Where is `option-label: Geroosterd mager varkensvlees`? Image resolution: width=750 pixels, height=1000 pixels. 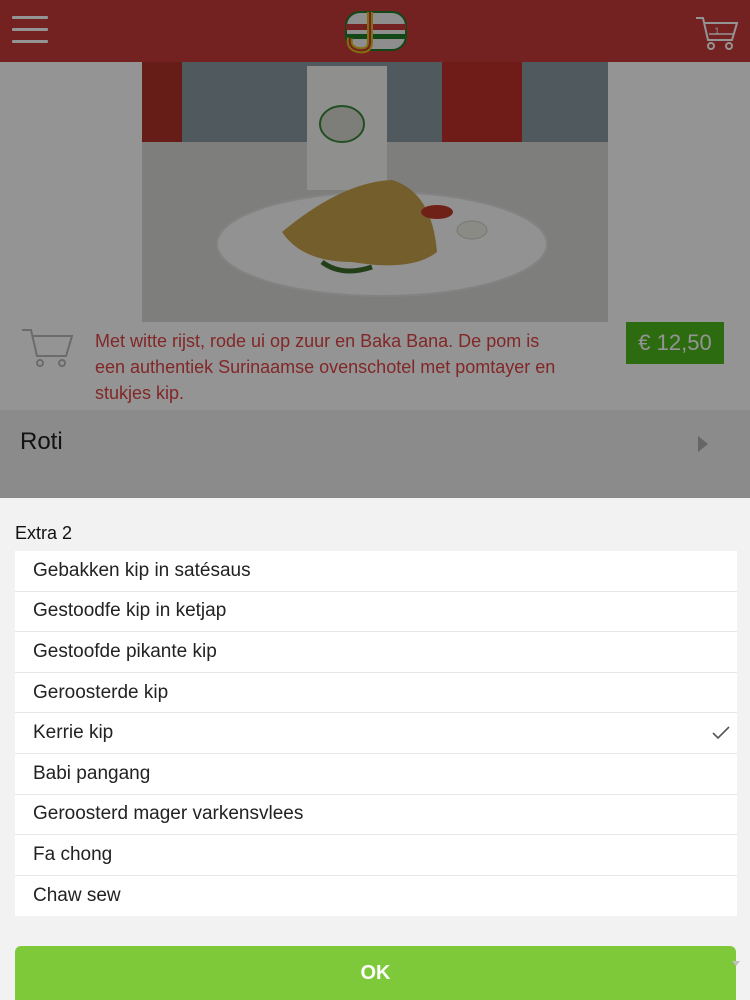 option-label: Geroosterd mager varkensvlees is located at coordinates (168, 814).